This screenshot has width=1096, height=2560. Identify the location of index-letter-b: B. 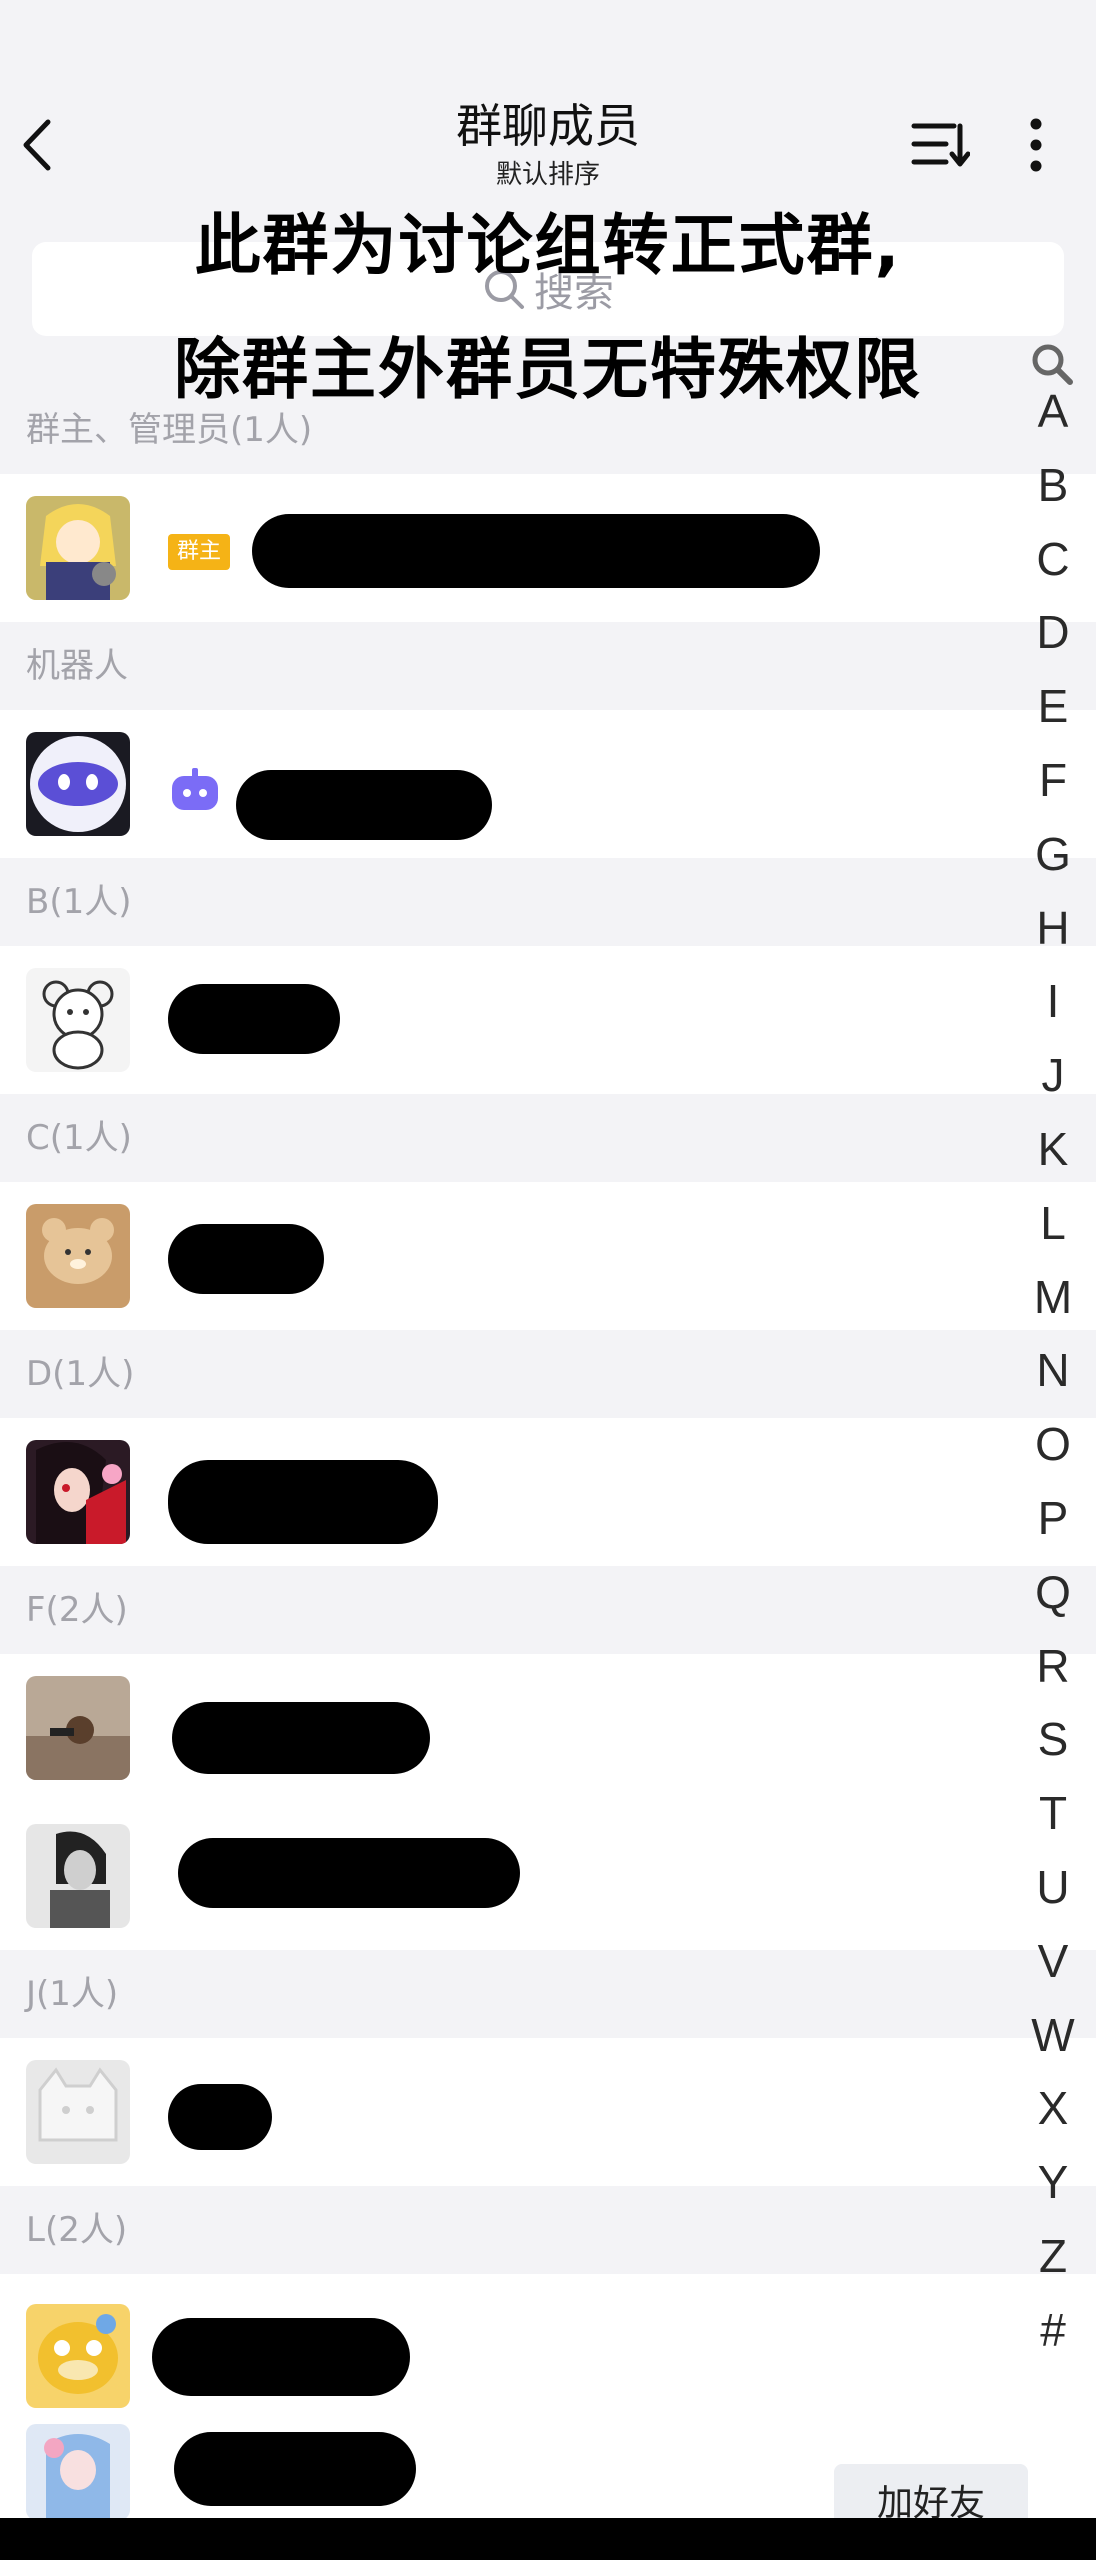
(1053, 485).